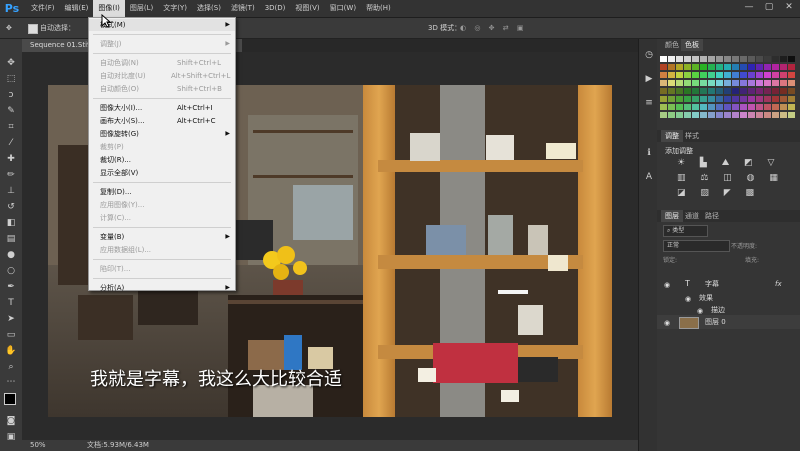 This screenshot has width=800, height=451. I want to click on tab-layers: 图层, so click(672, 216).